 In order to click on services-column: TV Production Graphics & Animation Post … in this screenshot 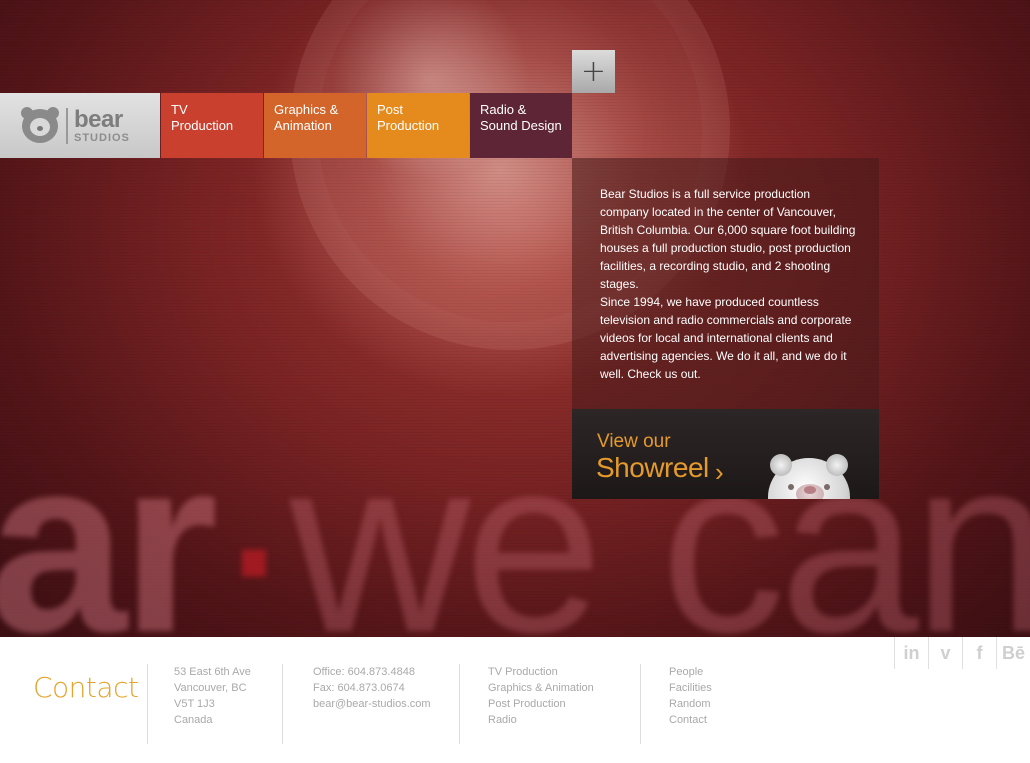, I will do `click(526, 704)`.